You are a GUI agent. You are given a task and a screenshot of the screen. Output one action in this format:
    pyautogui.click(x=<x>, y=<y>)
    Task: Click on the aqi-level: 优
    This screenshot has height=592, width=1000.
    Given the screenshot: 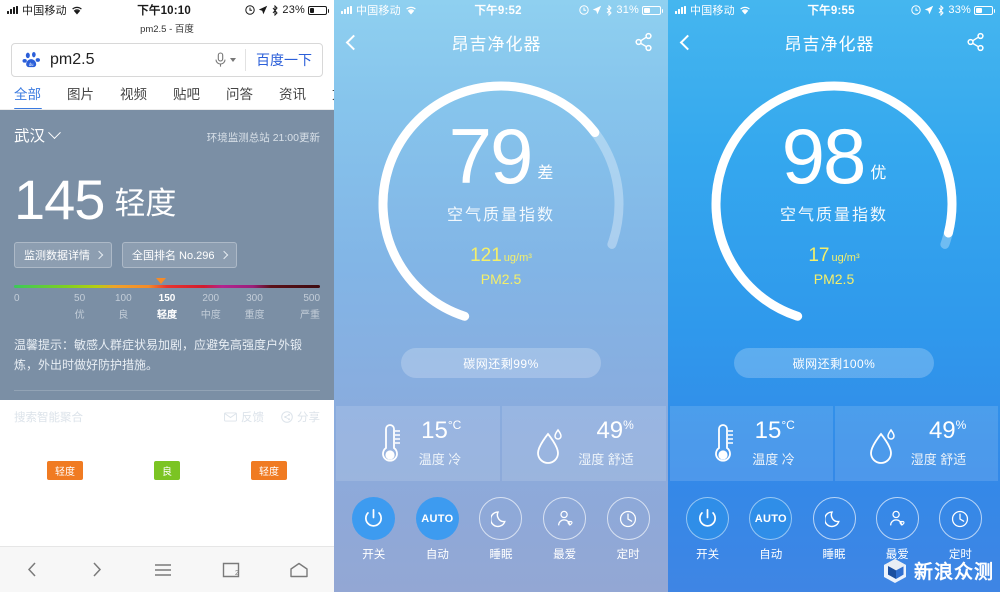 What is the action you would take?
    pyautogui.click(x=878, y=173)
    